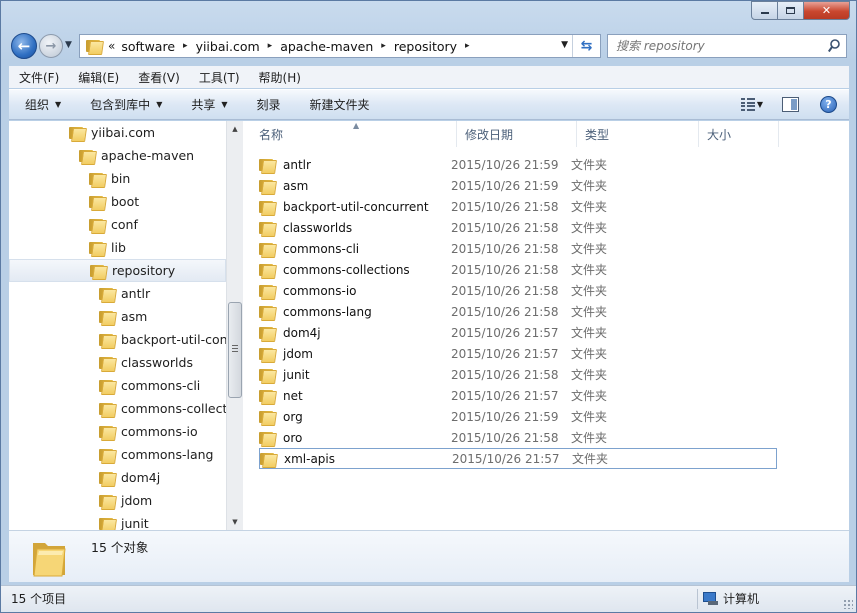 This screenshot has width=857, height=613. Describe the element at coordinates (24, 46) in the screenshot. I see `back-button: ←` at that location.